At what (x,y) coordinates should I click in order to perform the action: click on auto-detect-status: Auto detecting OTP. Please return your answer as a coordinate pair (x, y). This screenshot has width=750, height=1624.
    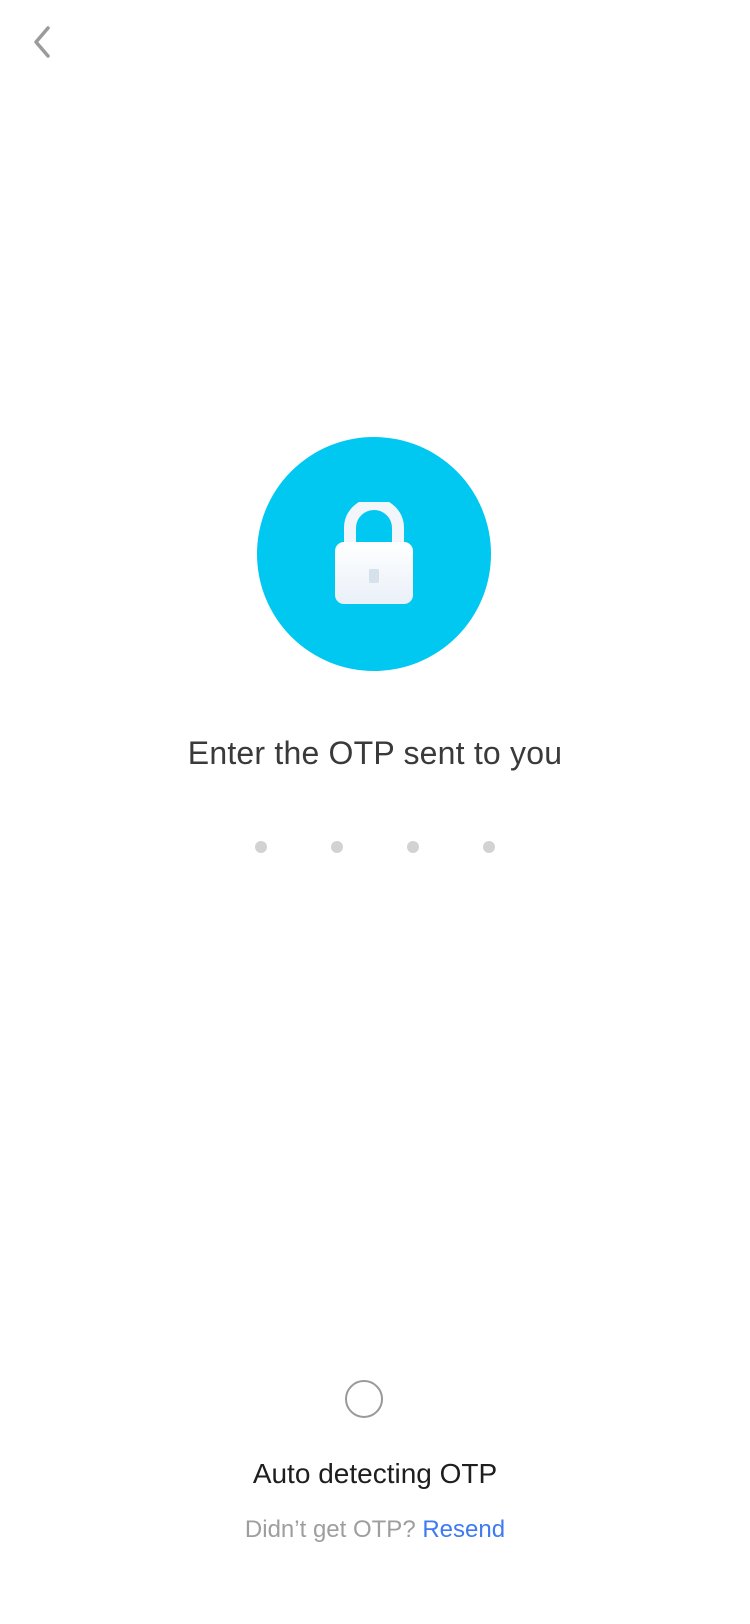
    Looking at the image, I should click on (375, 1473).